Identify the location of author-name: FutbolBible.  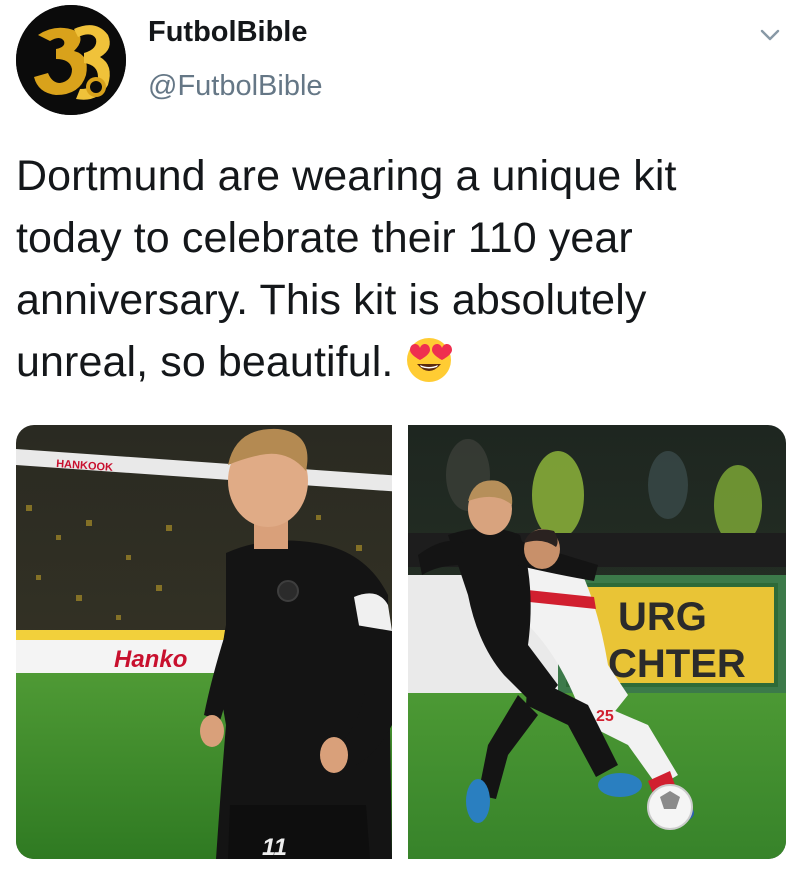
(227, 32).